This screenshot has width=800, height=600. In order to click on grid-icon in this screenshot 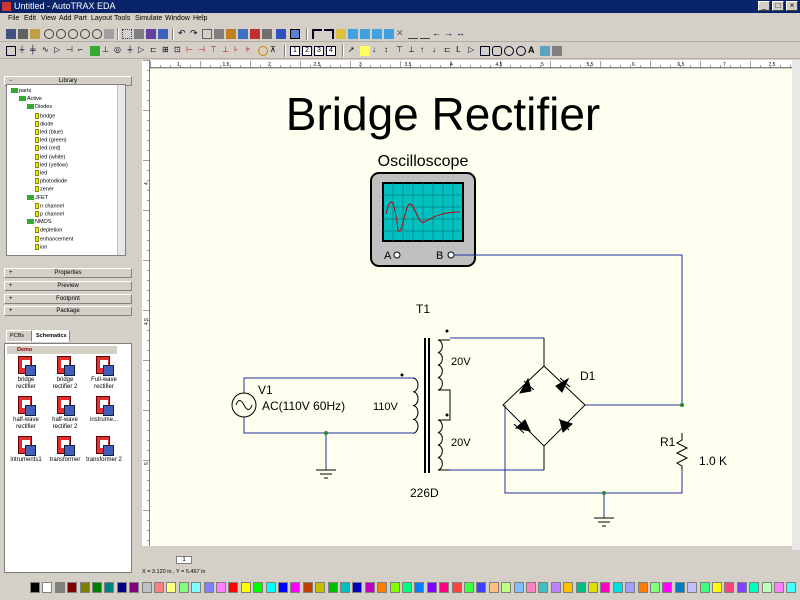, I will do `click(127, 34)`.